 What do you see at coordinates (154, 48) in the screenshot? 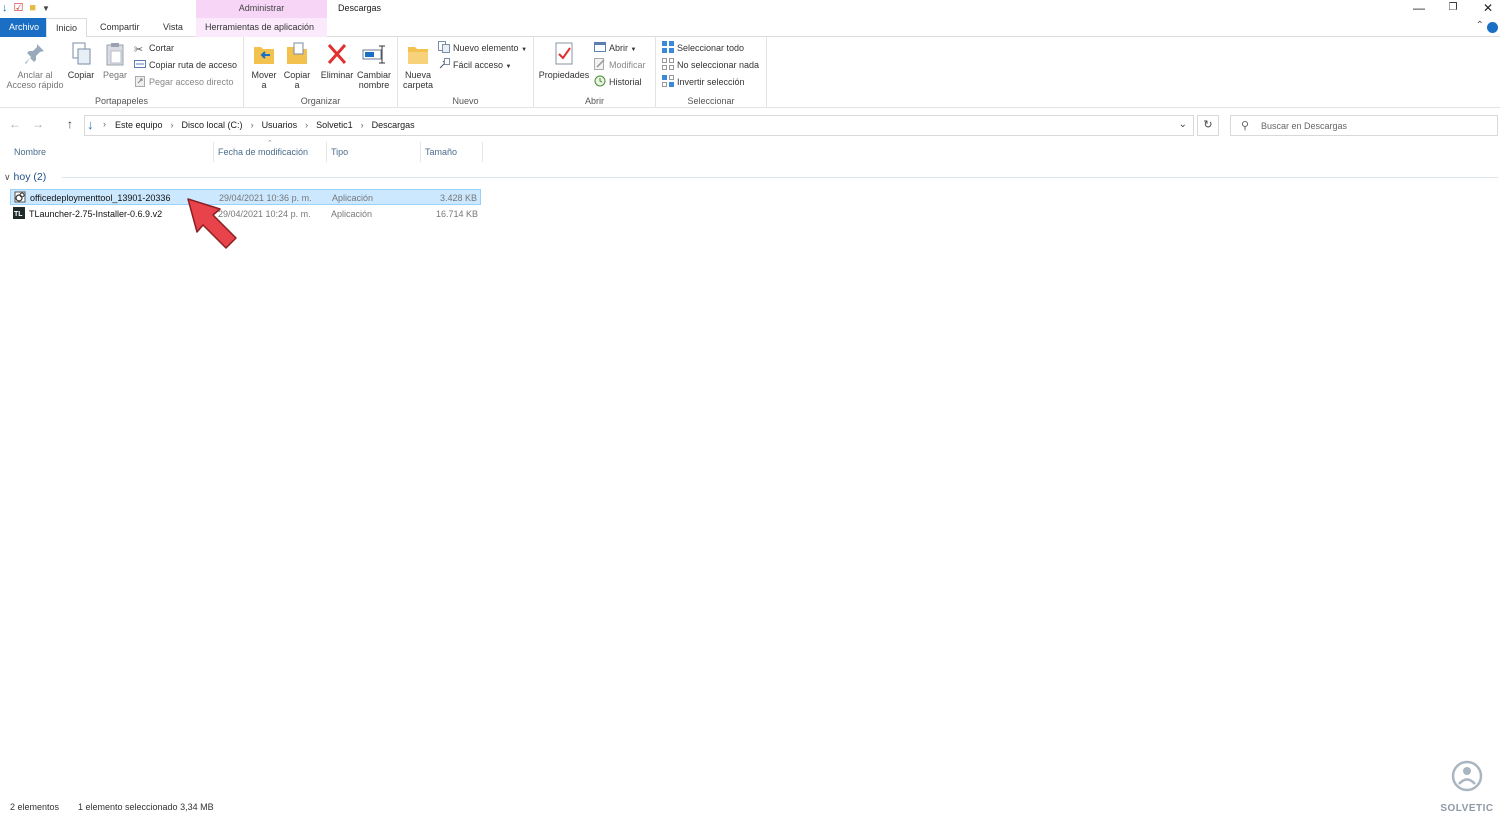
I see `cut-button: ✂ Cortar` at bounding box center [154, 48].